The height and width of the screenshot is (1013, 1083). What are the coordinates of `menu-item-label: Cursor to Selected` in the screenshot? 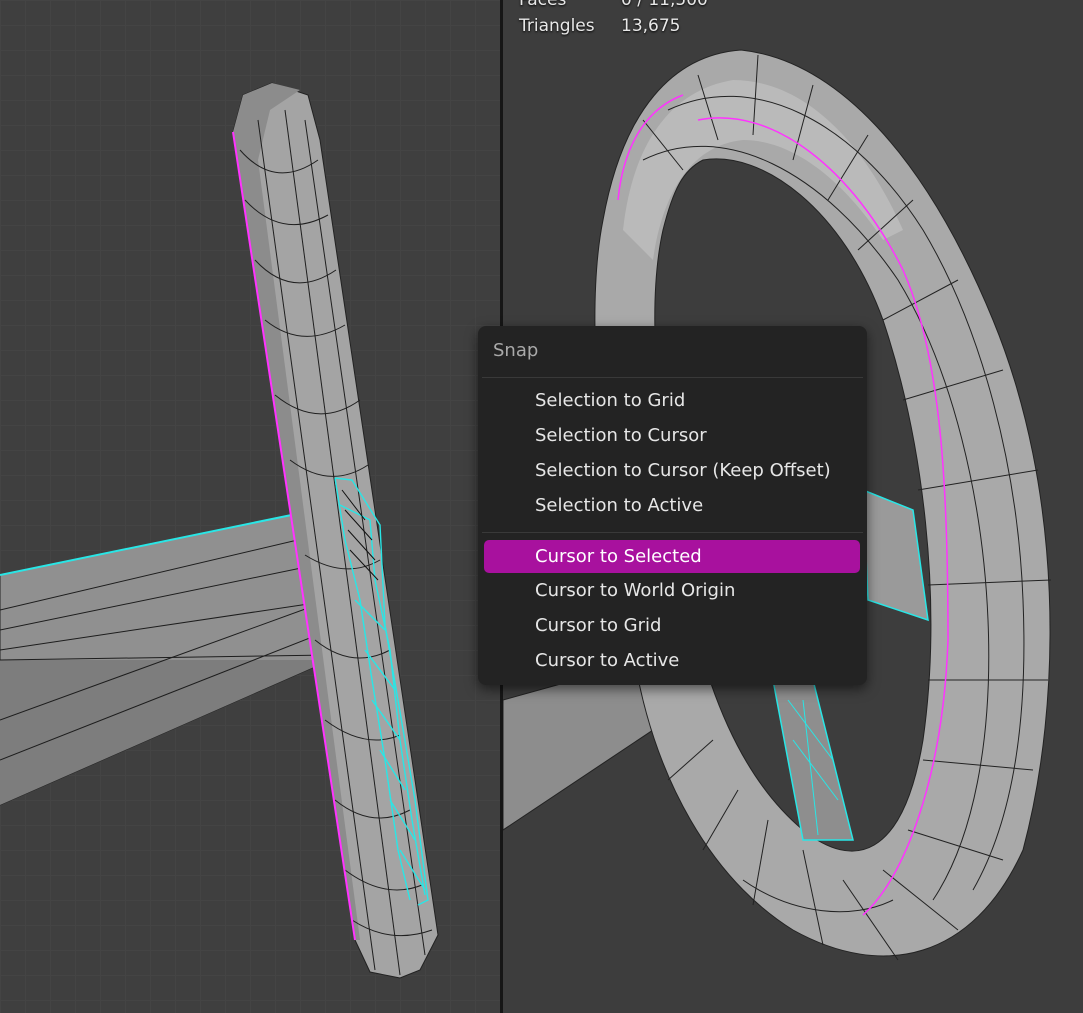 It's located at (618, 556).